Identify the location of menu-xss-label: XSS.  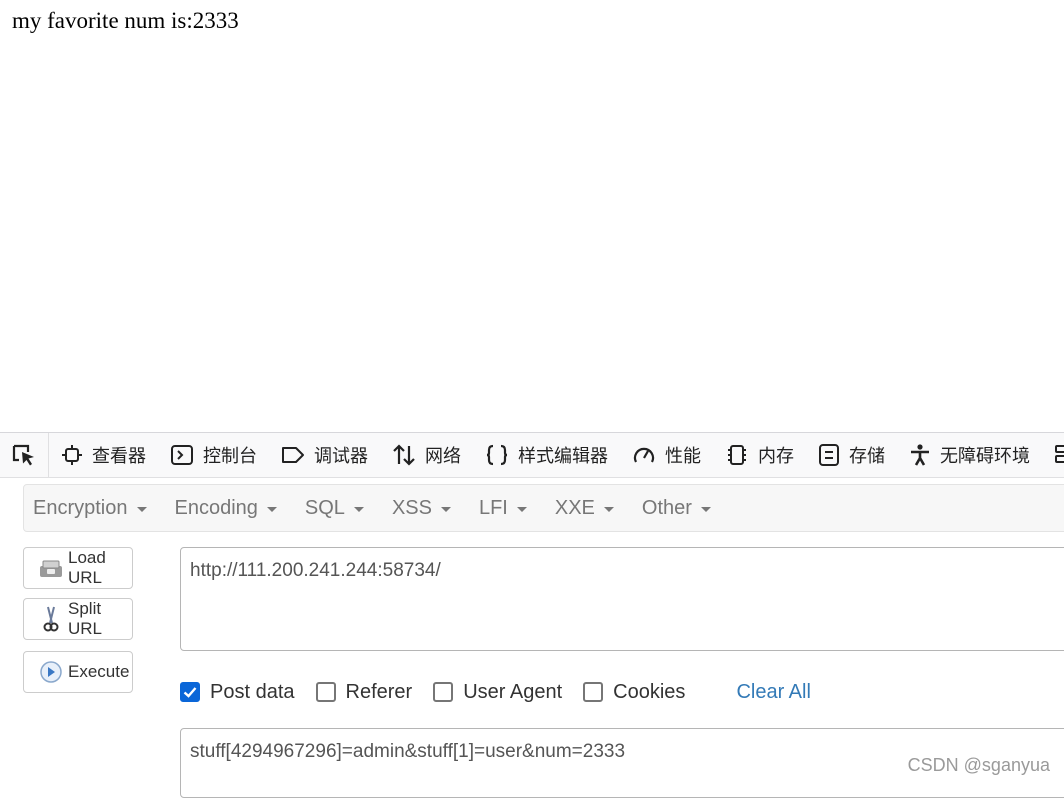
(411, 507).